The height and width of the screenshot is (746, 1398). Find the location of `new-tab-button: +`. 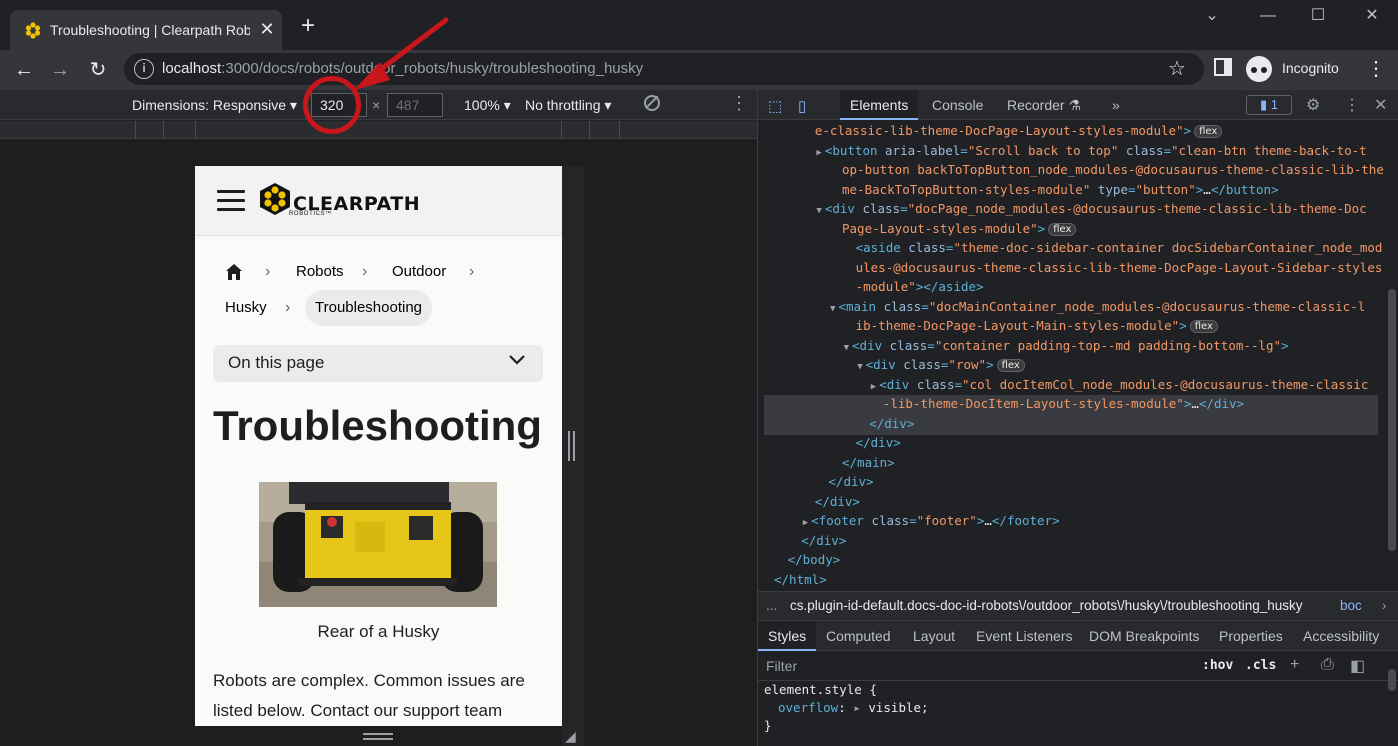

new-tab-button: + is located at coordinates (308, 26).